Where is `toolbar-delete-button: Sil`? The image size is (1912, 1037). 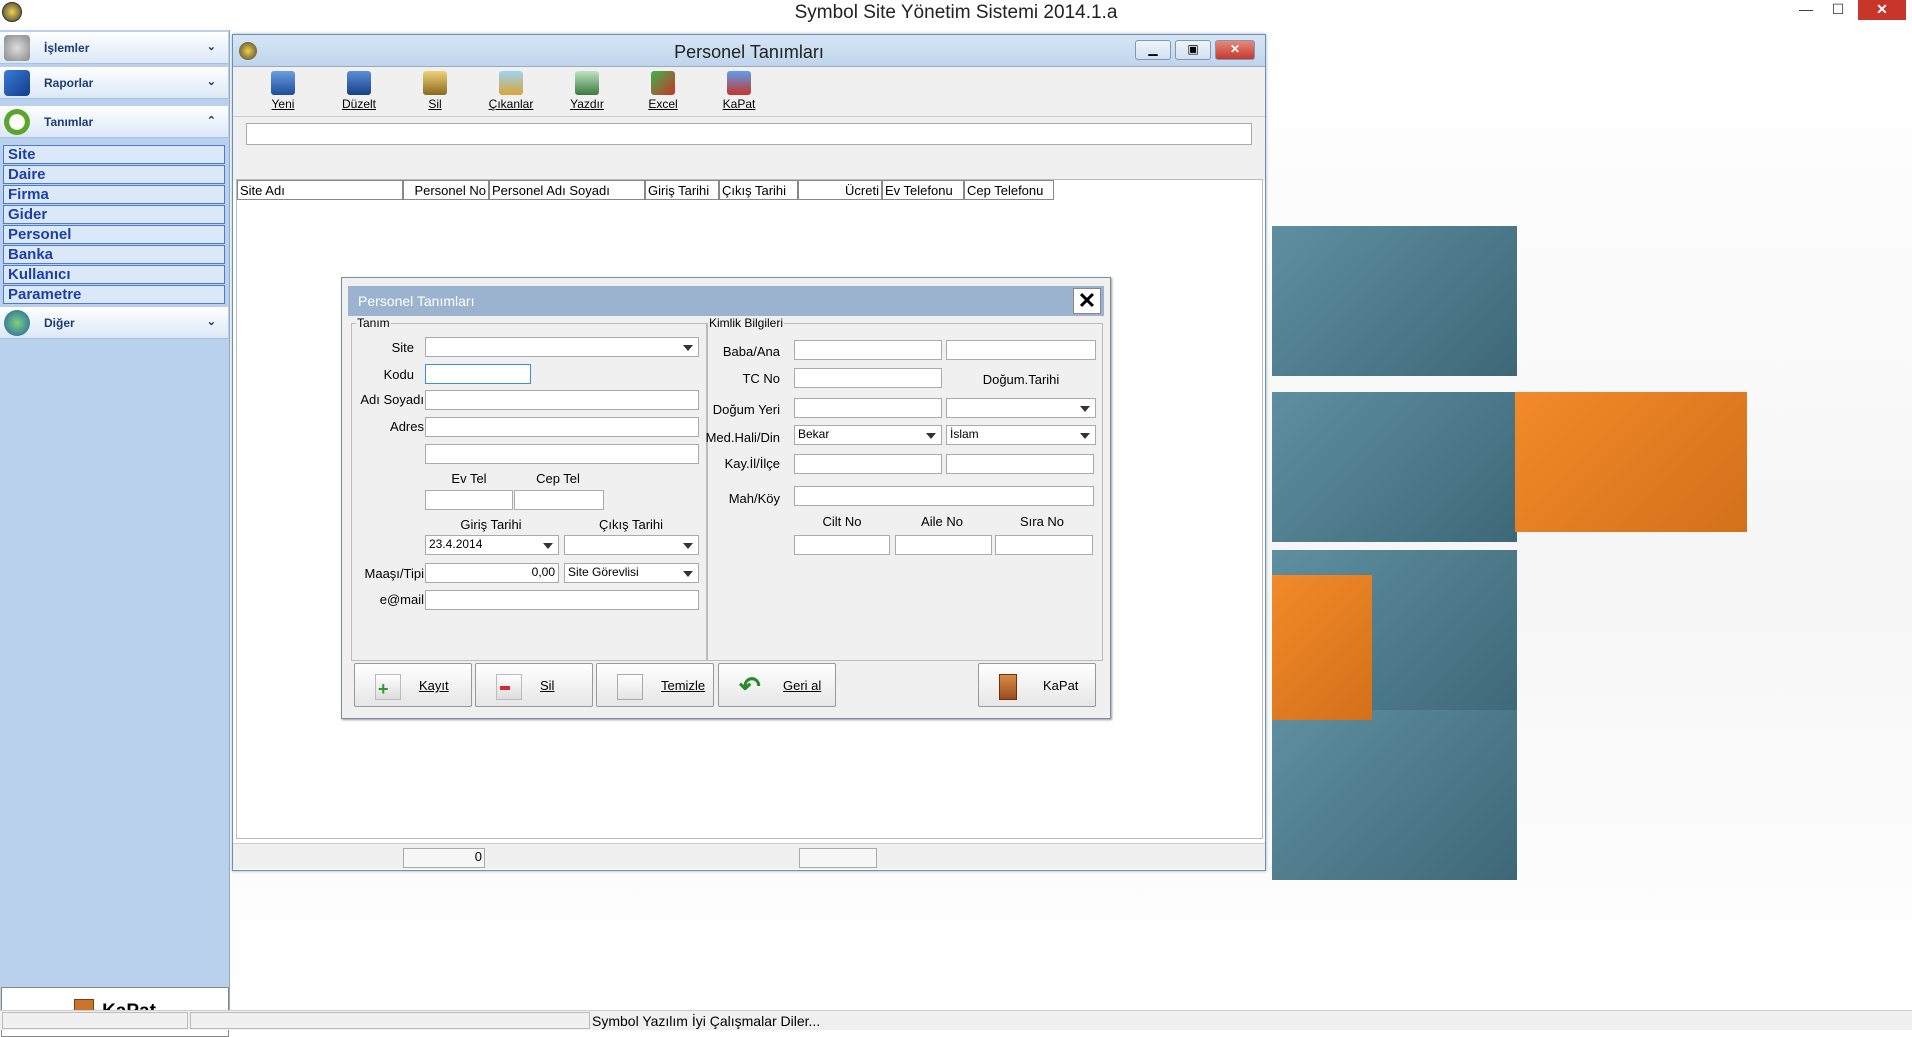
toolbar-delete-button: Sil is located at coordinates (435, 91).